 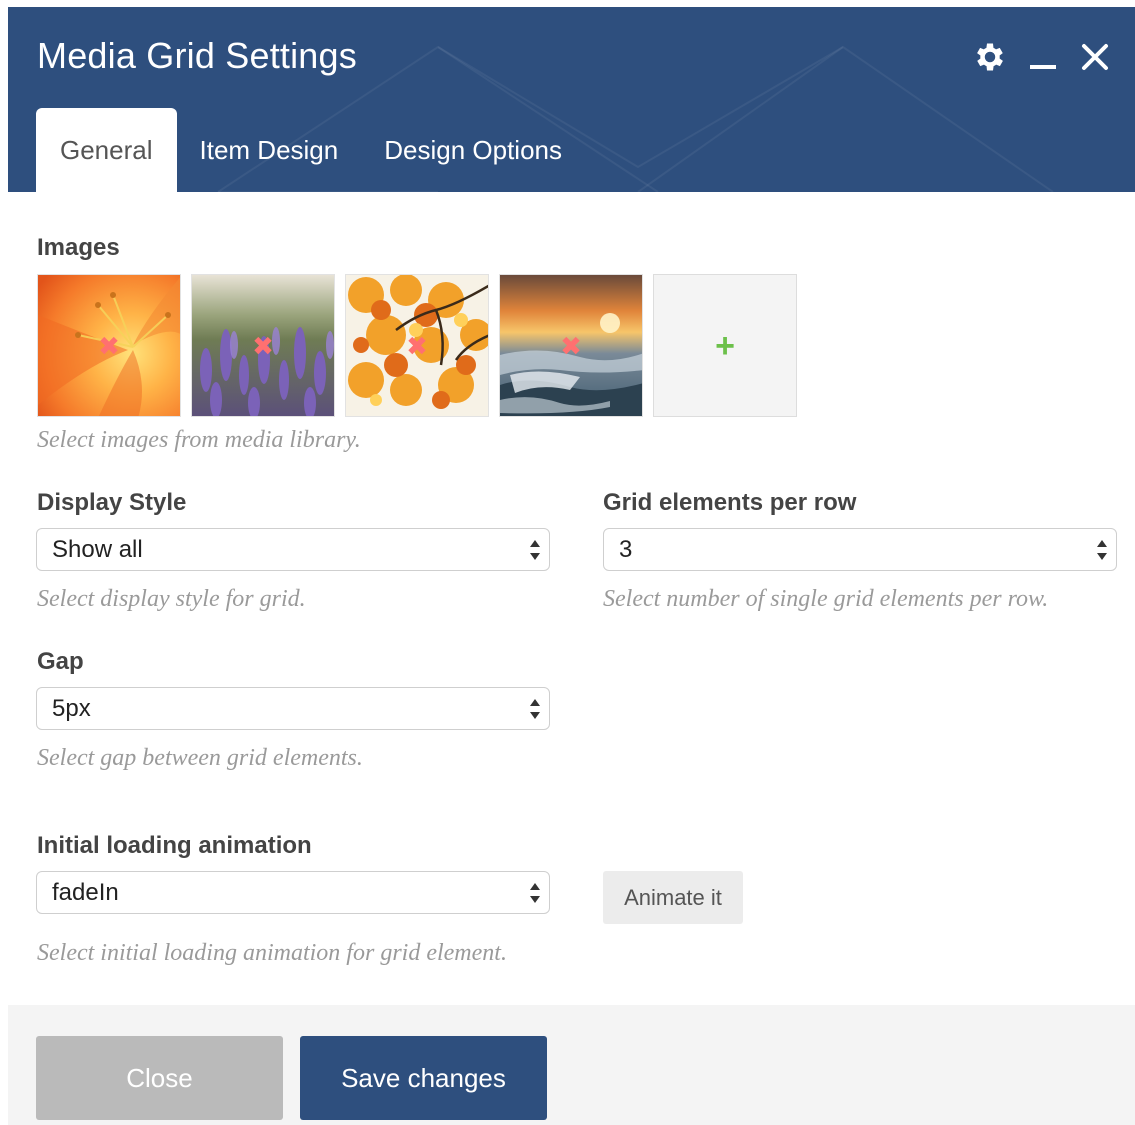 I want to click on images-hint: Select images from media library., so click(x=199, y=440).